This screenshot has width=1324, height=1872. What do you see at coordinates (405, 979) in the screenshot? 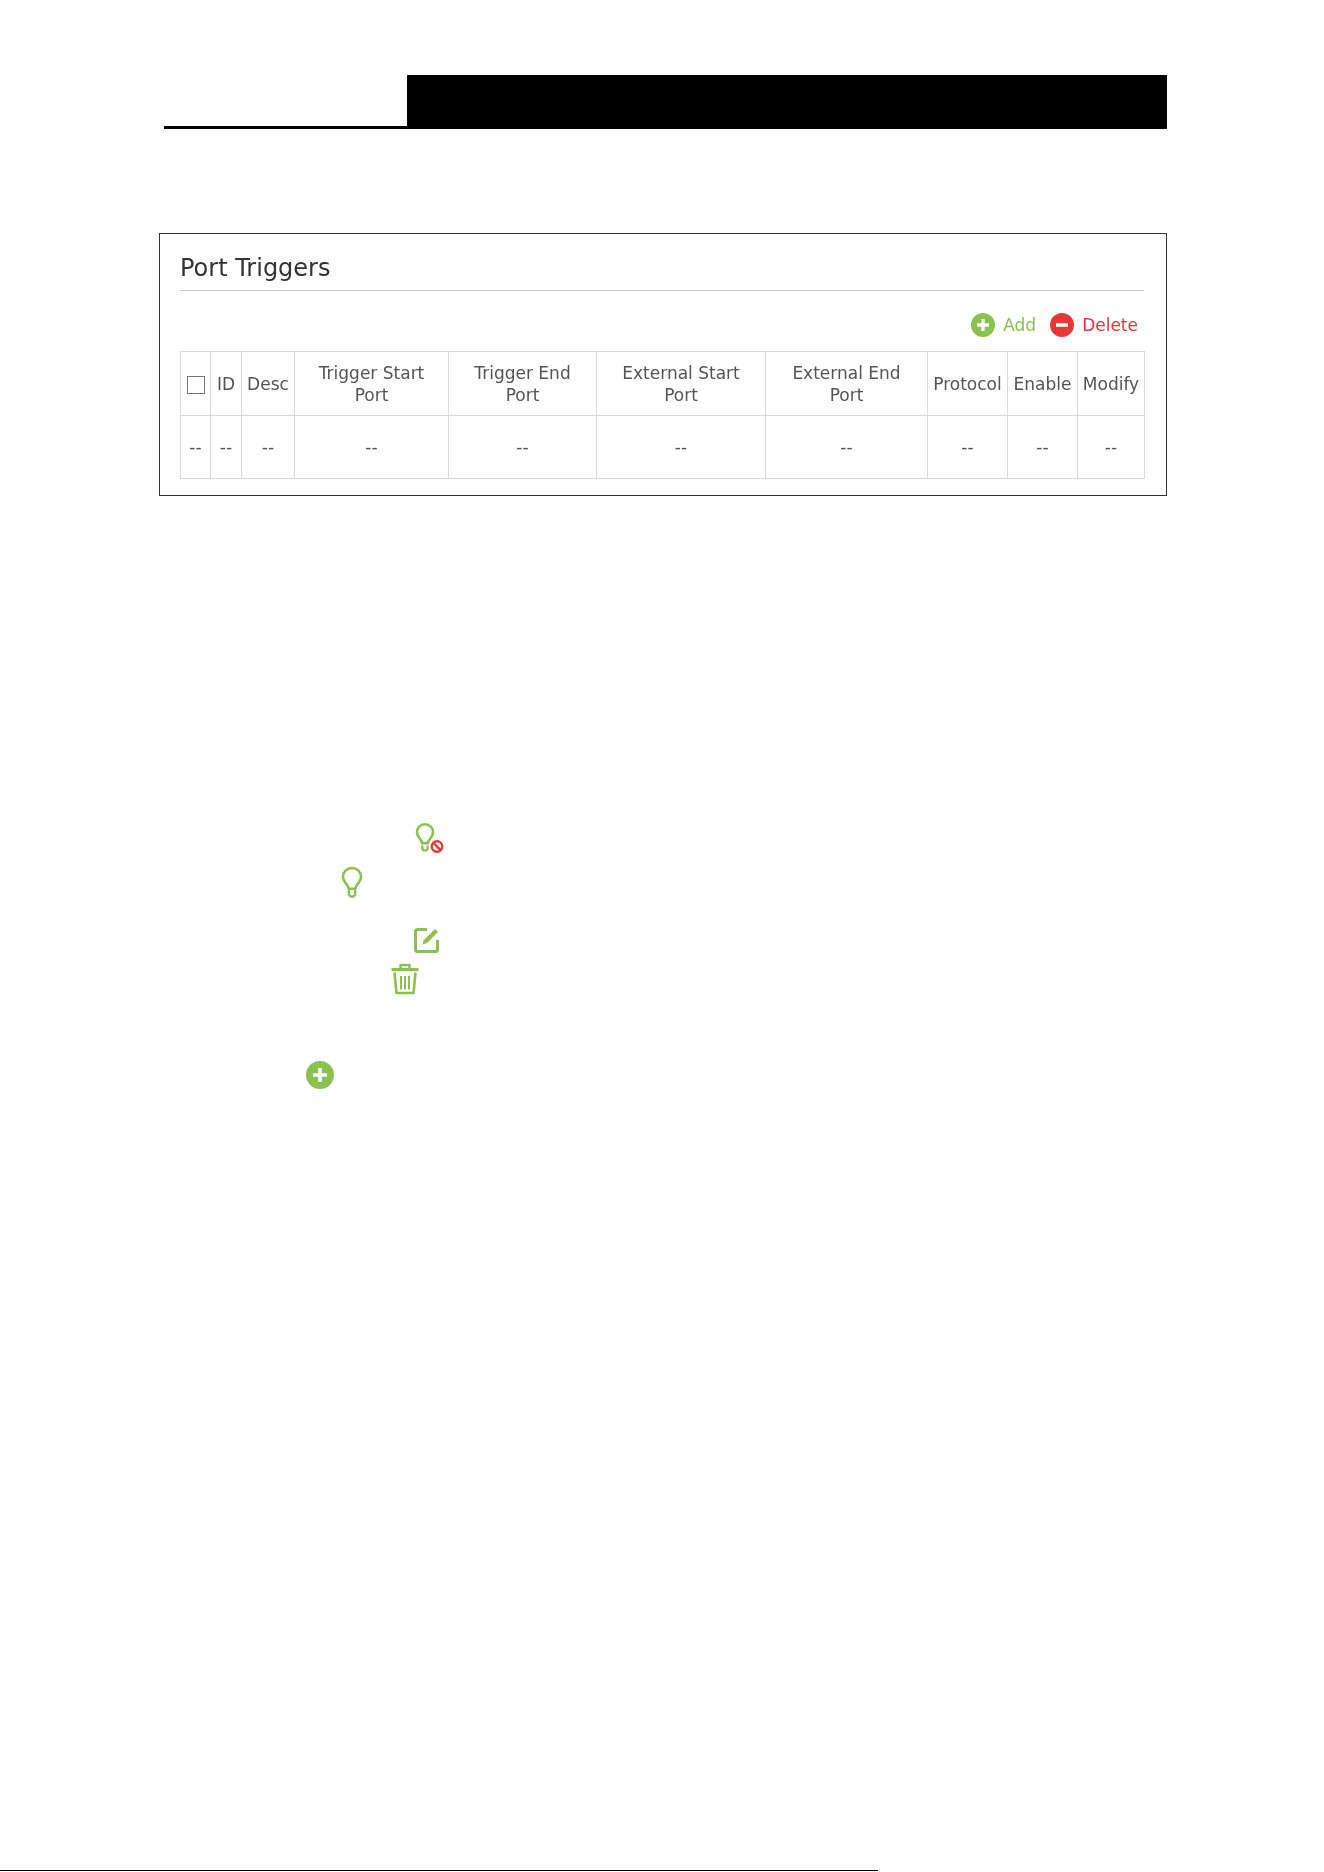
I see `trash-icon` at bounding box center [405, 979].